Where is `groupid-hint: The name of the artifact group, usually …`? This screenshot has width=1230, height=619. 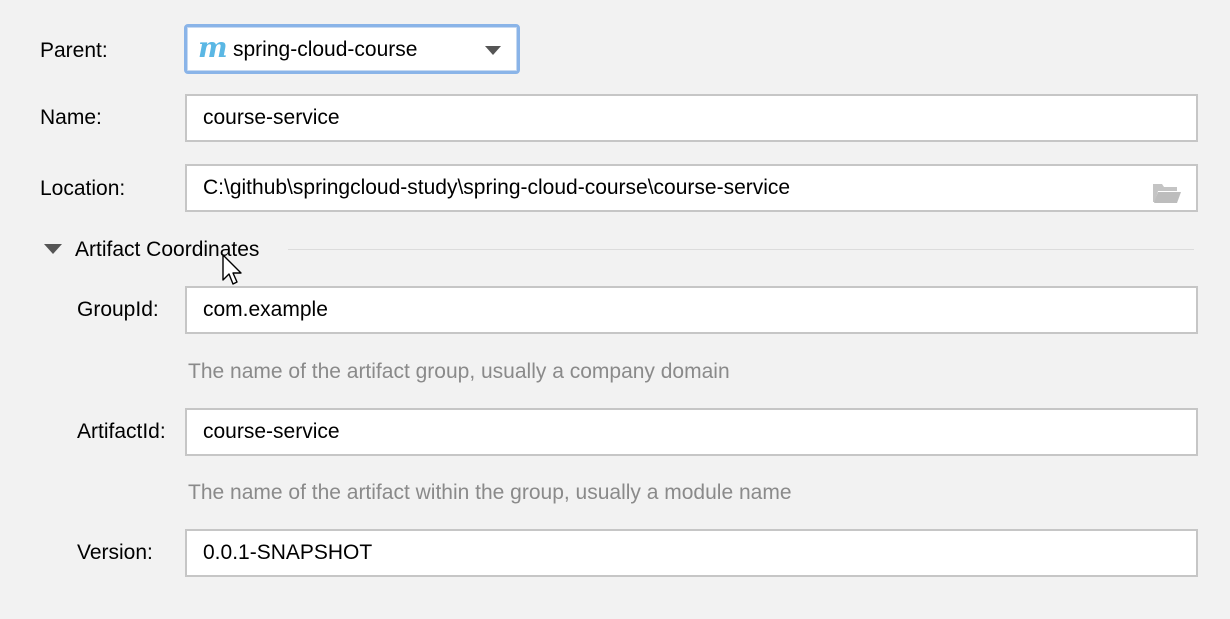 groupid-hint: The name of the artifact group, usually … is located at coordinates (459, 371).